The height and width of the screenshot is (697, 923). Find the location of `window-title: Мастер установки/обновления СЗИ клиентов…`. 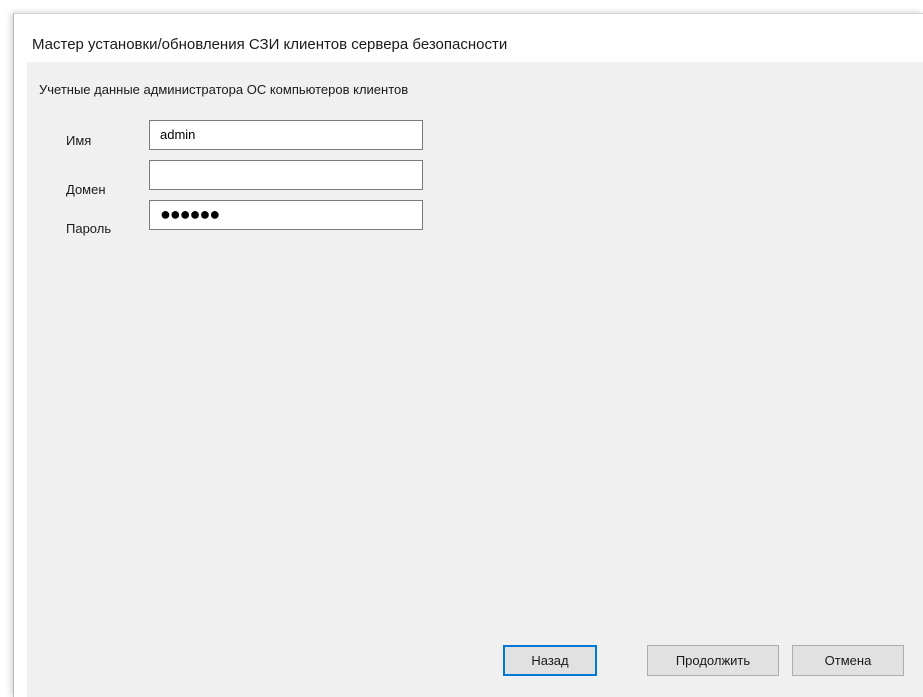

window-title: Мастер установки/обновления СЗИ клиентов… is located at coordinates (270, 44).